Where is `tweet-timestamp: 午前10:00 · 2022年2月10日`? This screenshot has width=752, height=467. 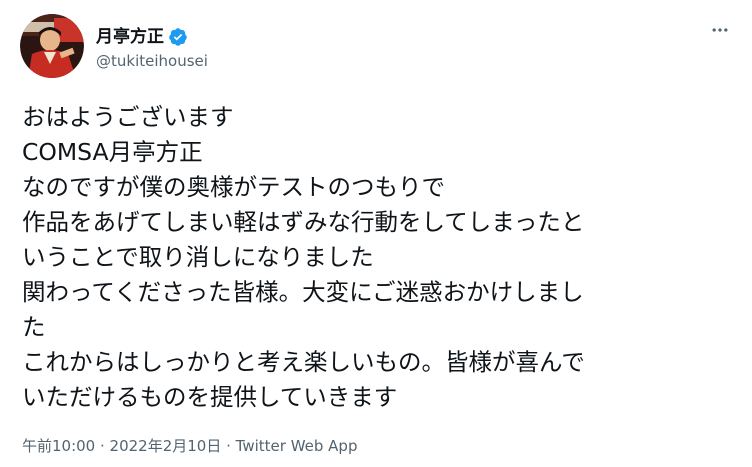 tweet-timestamp: 午前10:00 · 2022年2月10日 is located at coordinates (121, 446).